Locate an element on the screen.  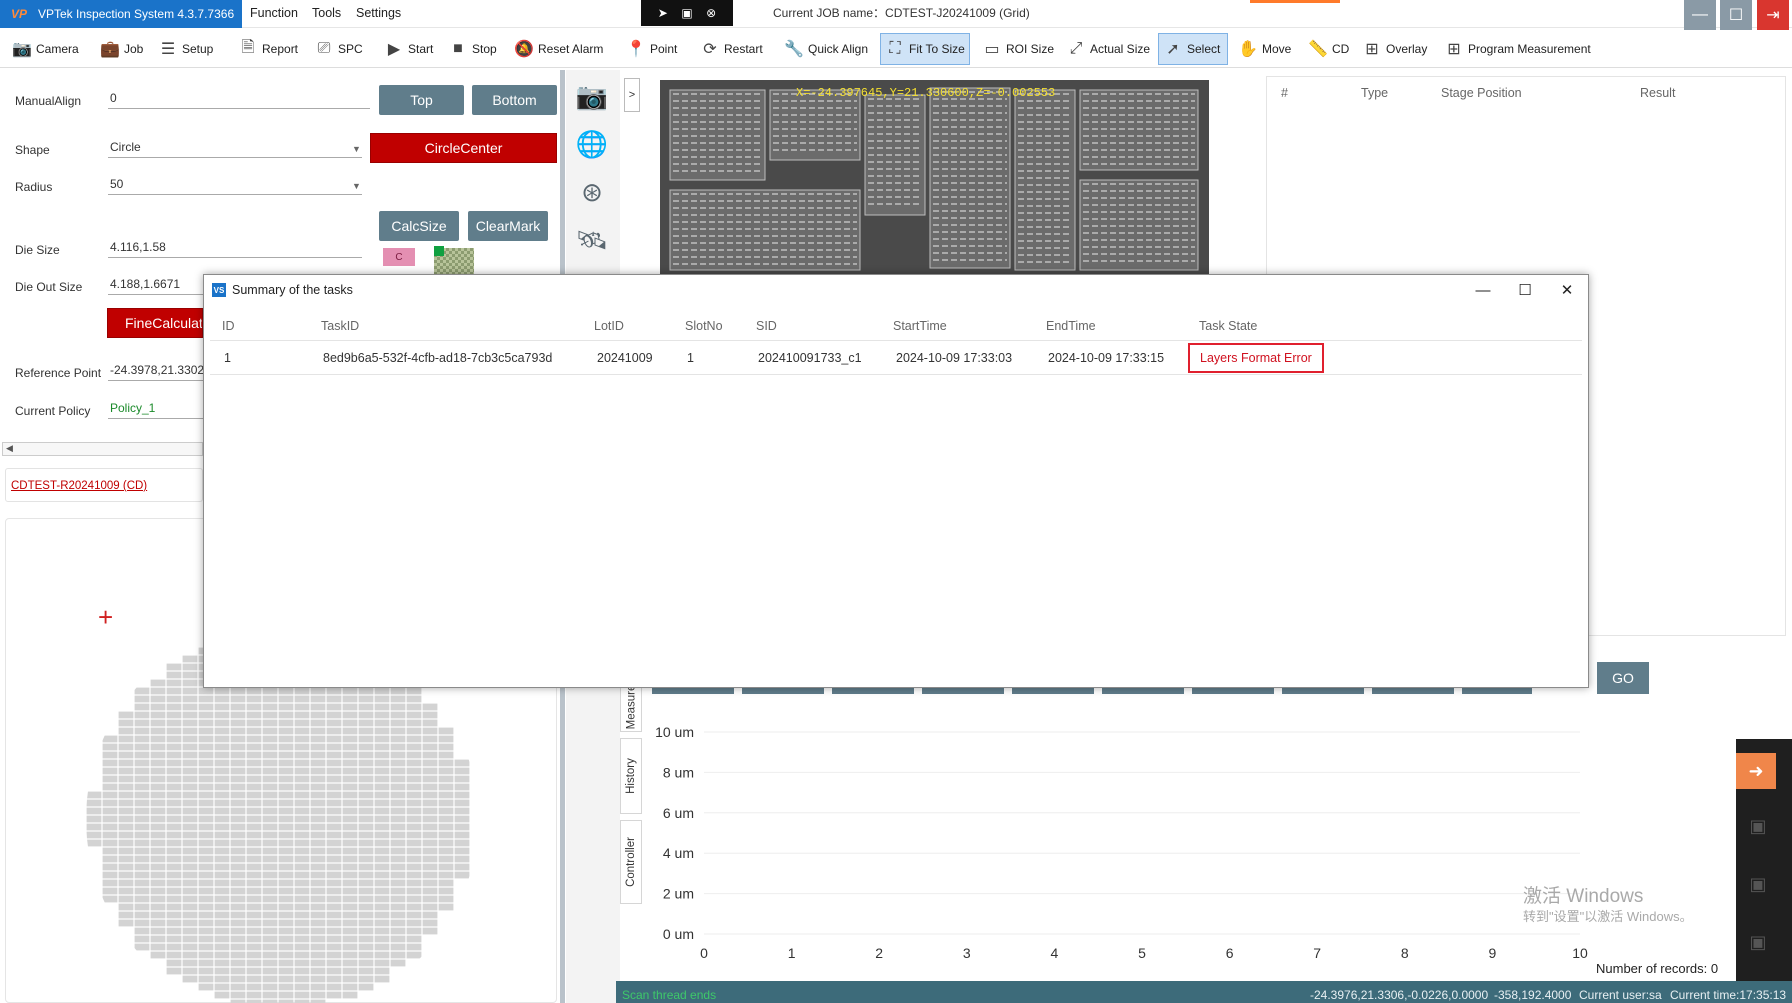
program-measurement-button: ⊞ Program Measurement is located at coordinates (1517, 49).